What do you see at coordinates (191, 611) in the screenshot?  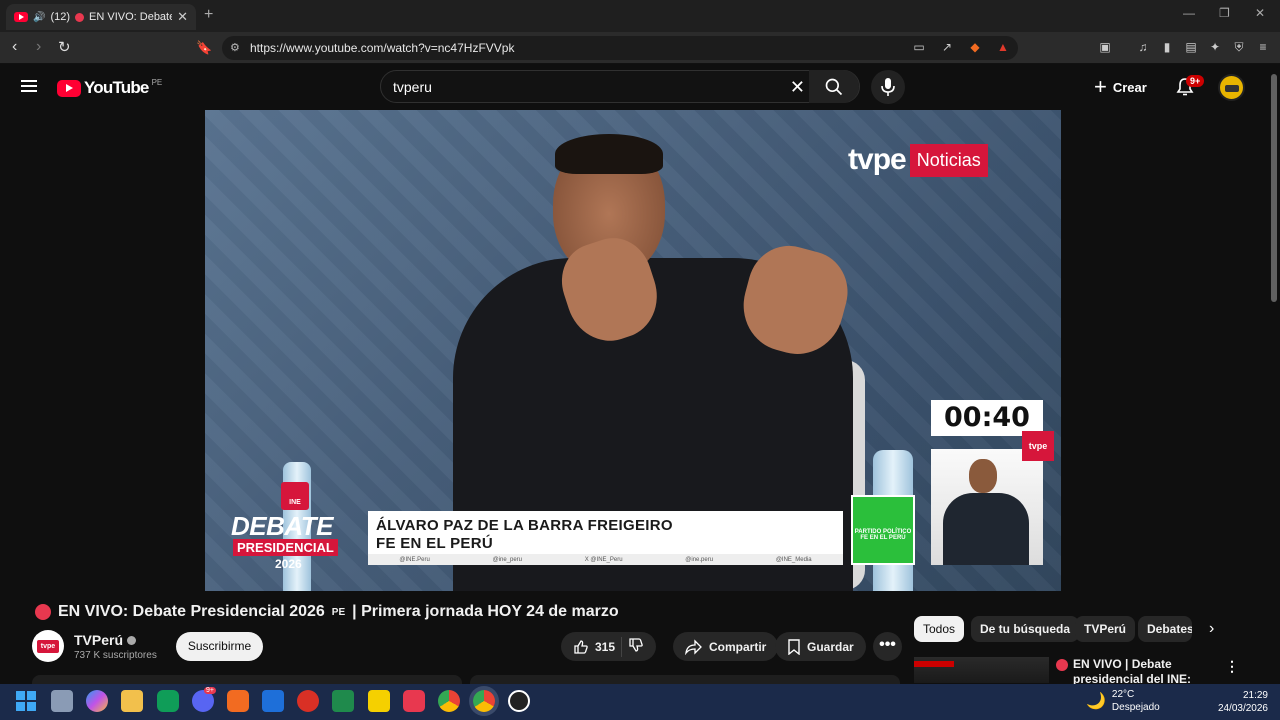 I see `title-main: EN VIVO: Debate Presidencial 2026` at bounding box center [191, 611].